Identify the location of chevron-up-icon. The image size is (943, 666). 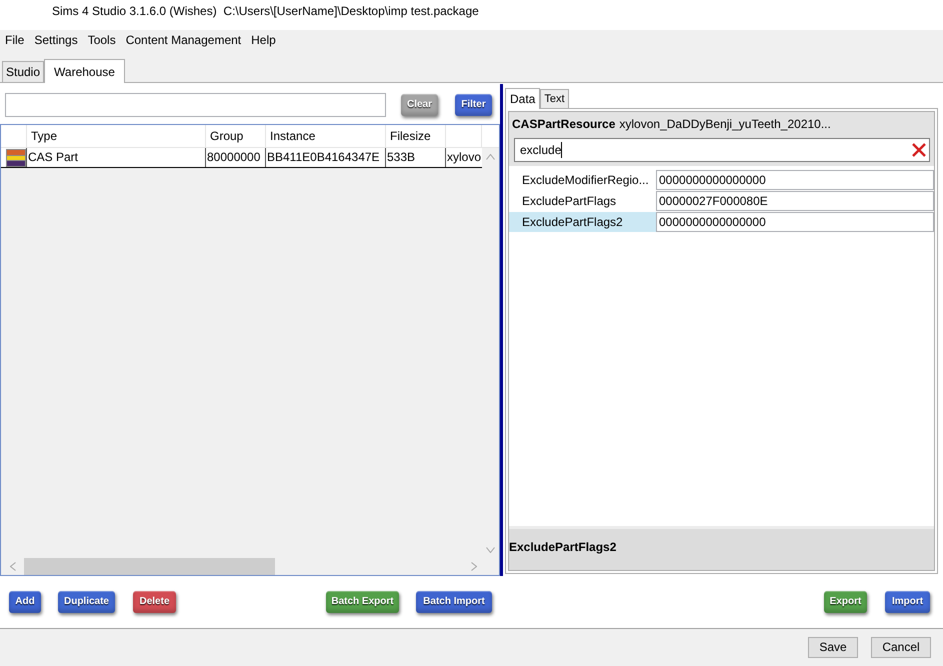
(490, 157).